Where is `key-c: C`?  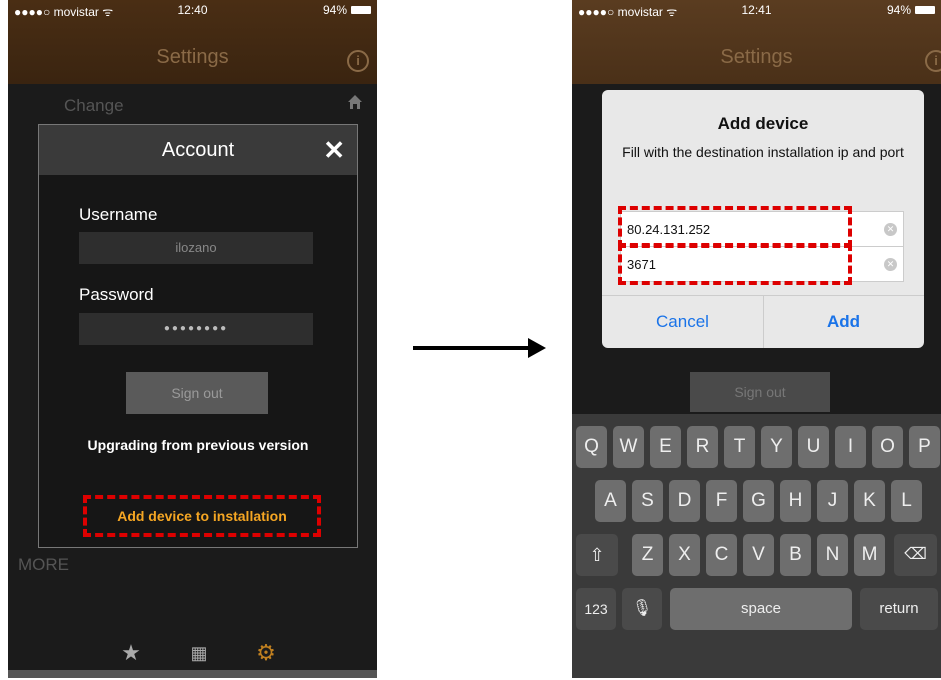 key-c: C is located at coordinates (721, 555).